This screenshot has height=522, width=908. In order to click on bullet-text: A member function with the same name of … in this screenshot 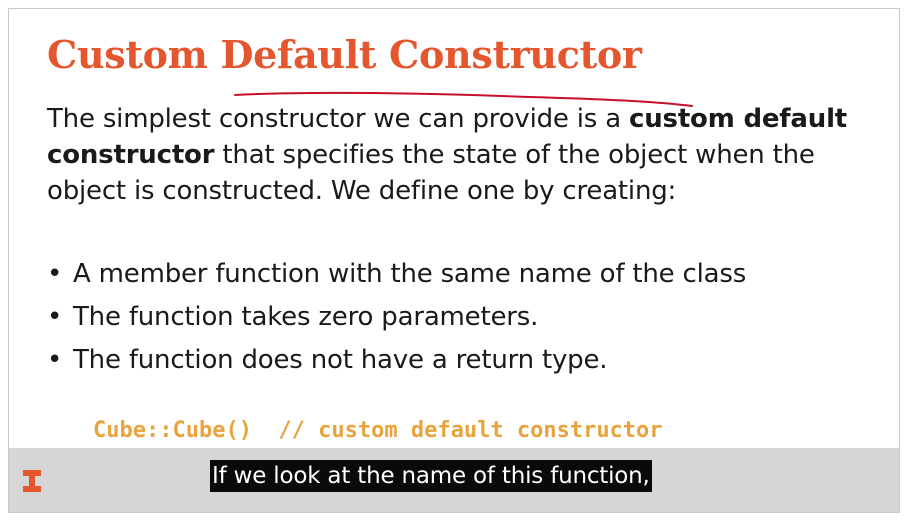, I will do `click(410, 274)`.